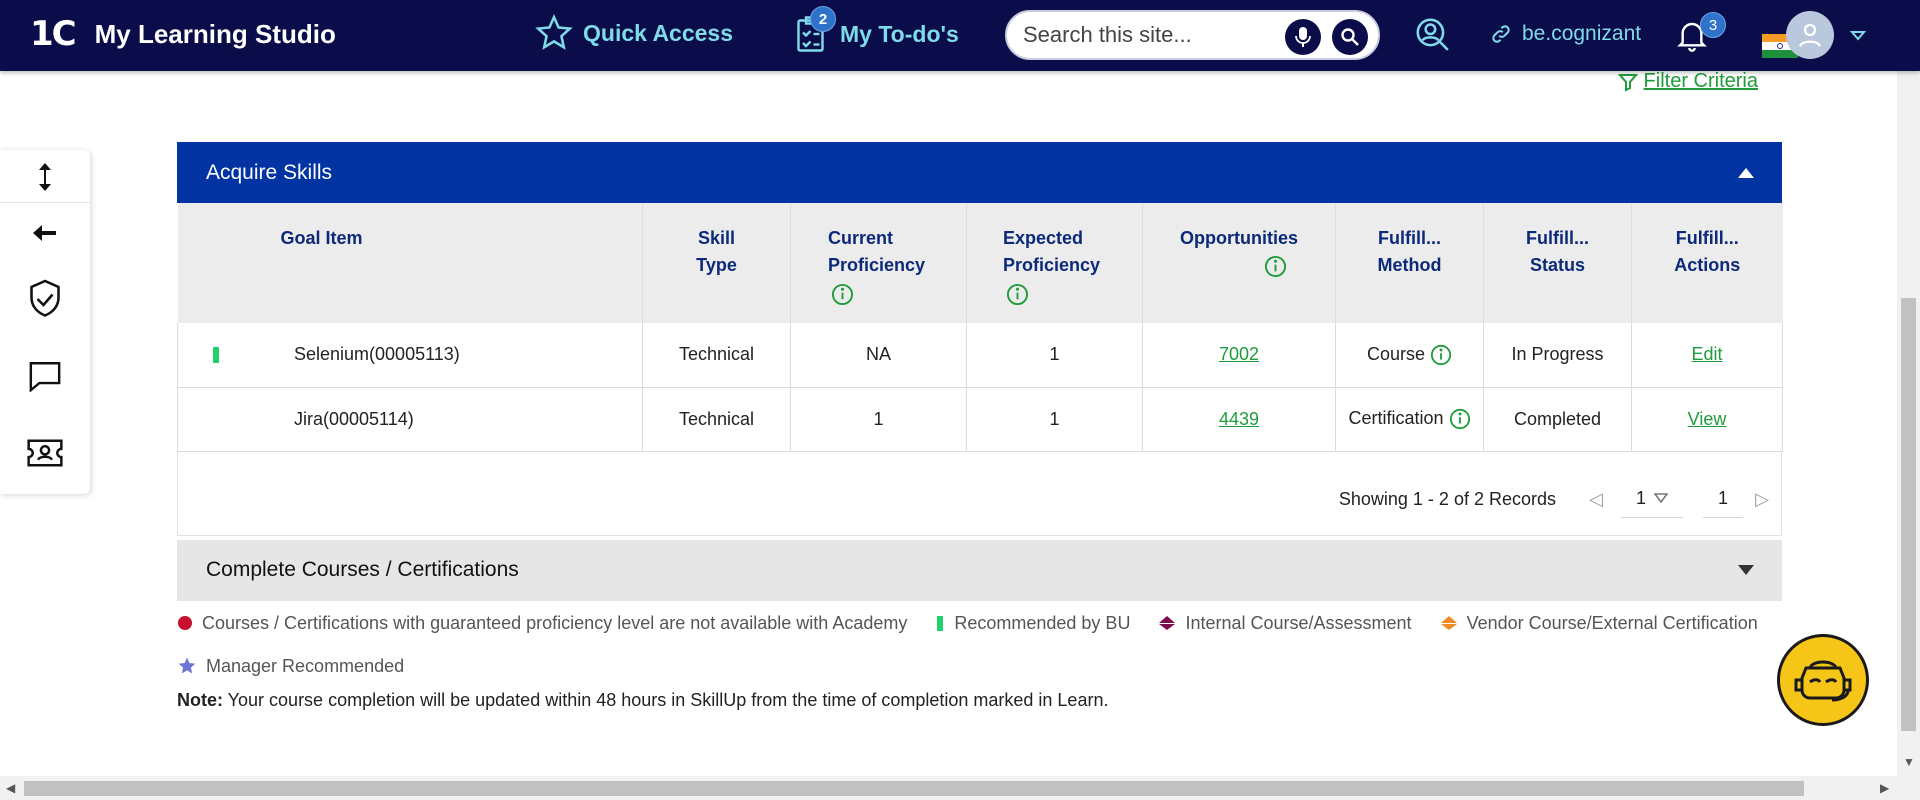 The width and height of the screenshot is (1920, 800). What do you see at coordinates (200, 700) in the screenshot?
I see `note-label: Note:` at bounding box center [200, 700].